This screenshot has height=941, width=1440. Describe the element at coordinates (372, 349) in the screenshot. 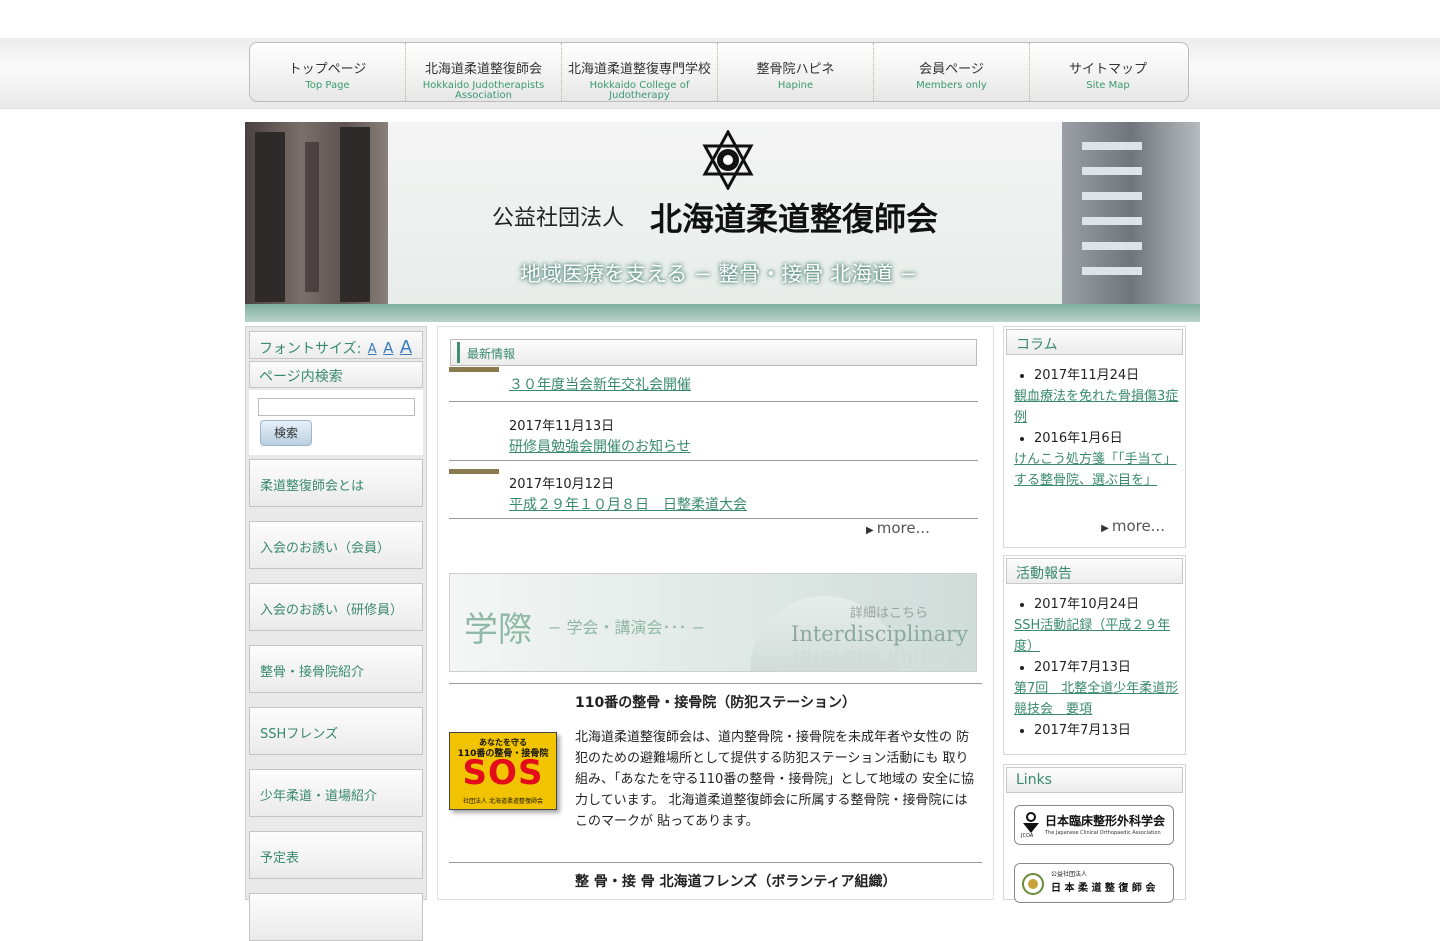

I see `font-size-small-link: A` at that location.